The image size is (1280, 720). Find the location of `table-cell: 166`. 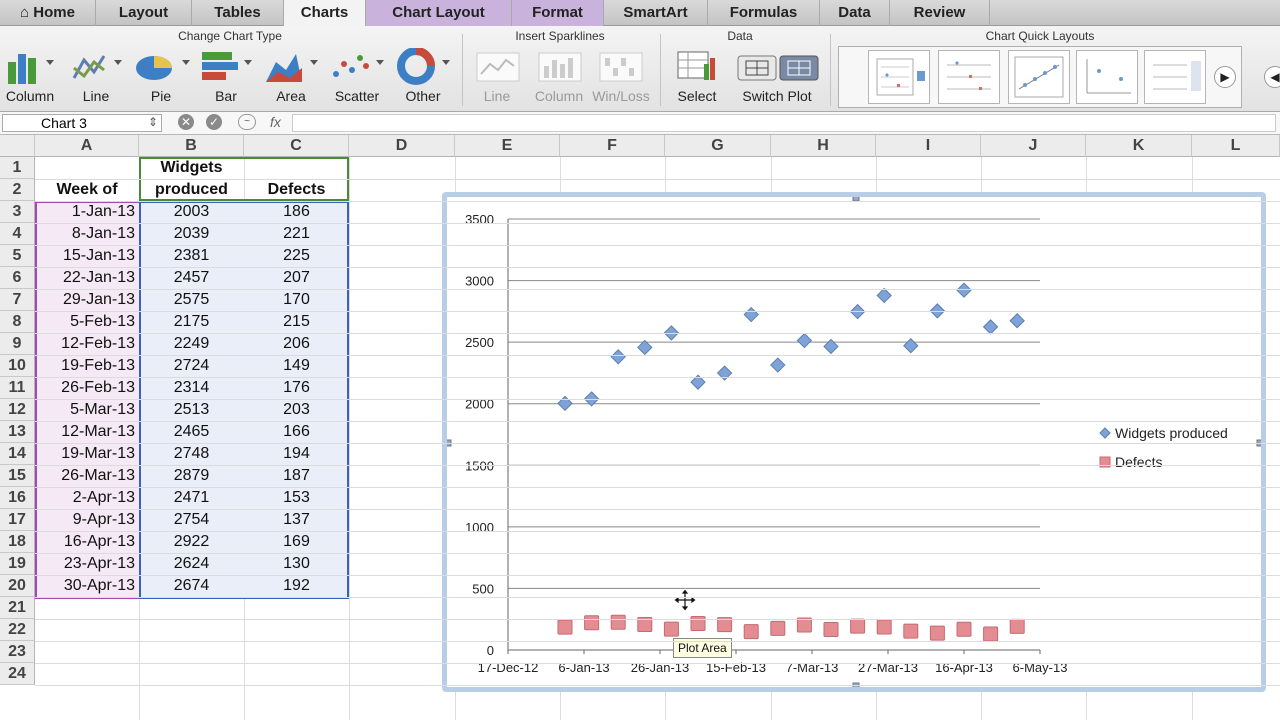

table-cell: 166 is located at coordinates (296, 432).